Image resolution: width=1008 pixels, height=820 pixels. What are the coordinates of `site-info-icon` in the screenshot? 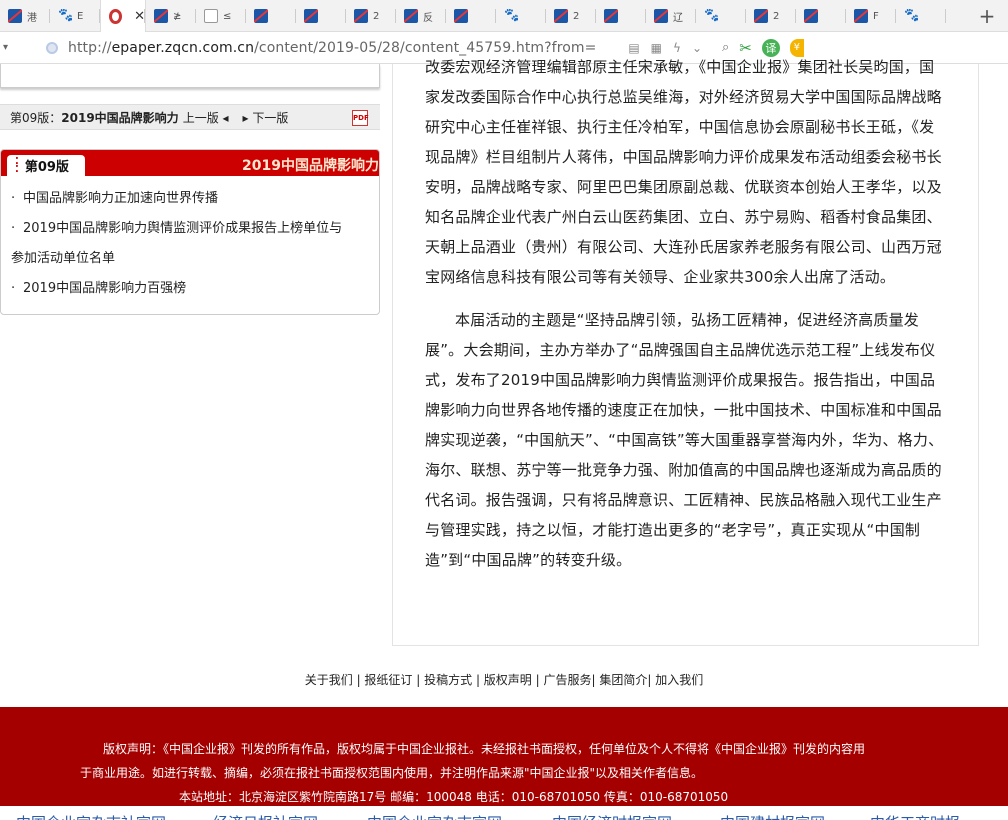 It's located at (52, 47).